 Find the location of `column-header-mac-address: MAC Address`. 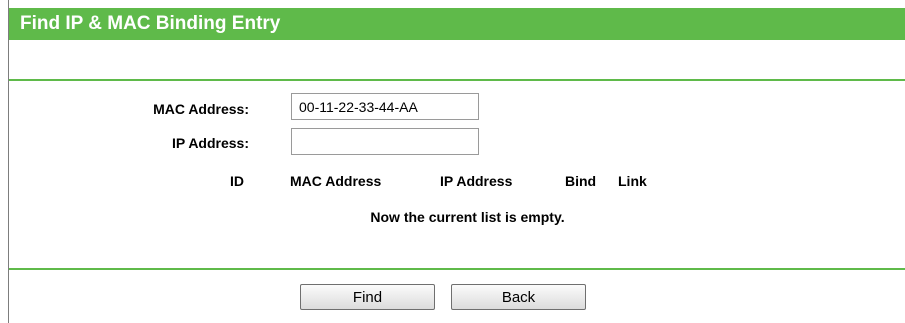

column-header-mac-address: MAC Address is located at coordinates (336, 181).